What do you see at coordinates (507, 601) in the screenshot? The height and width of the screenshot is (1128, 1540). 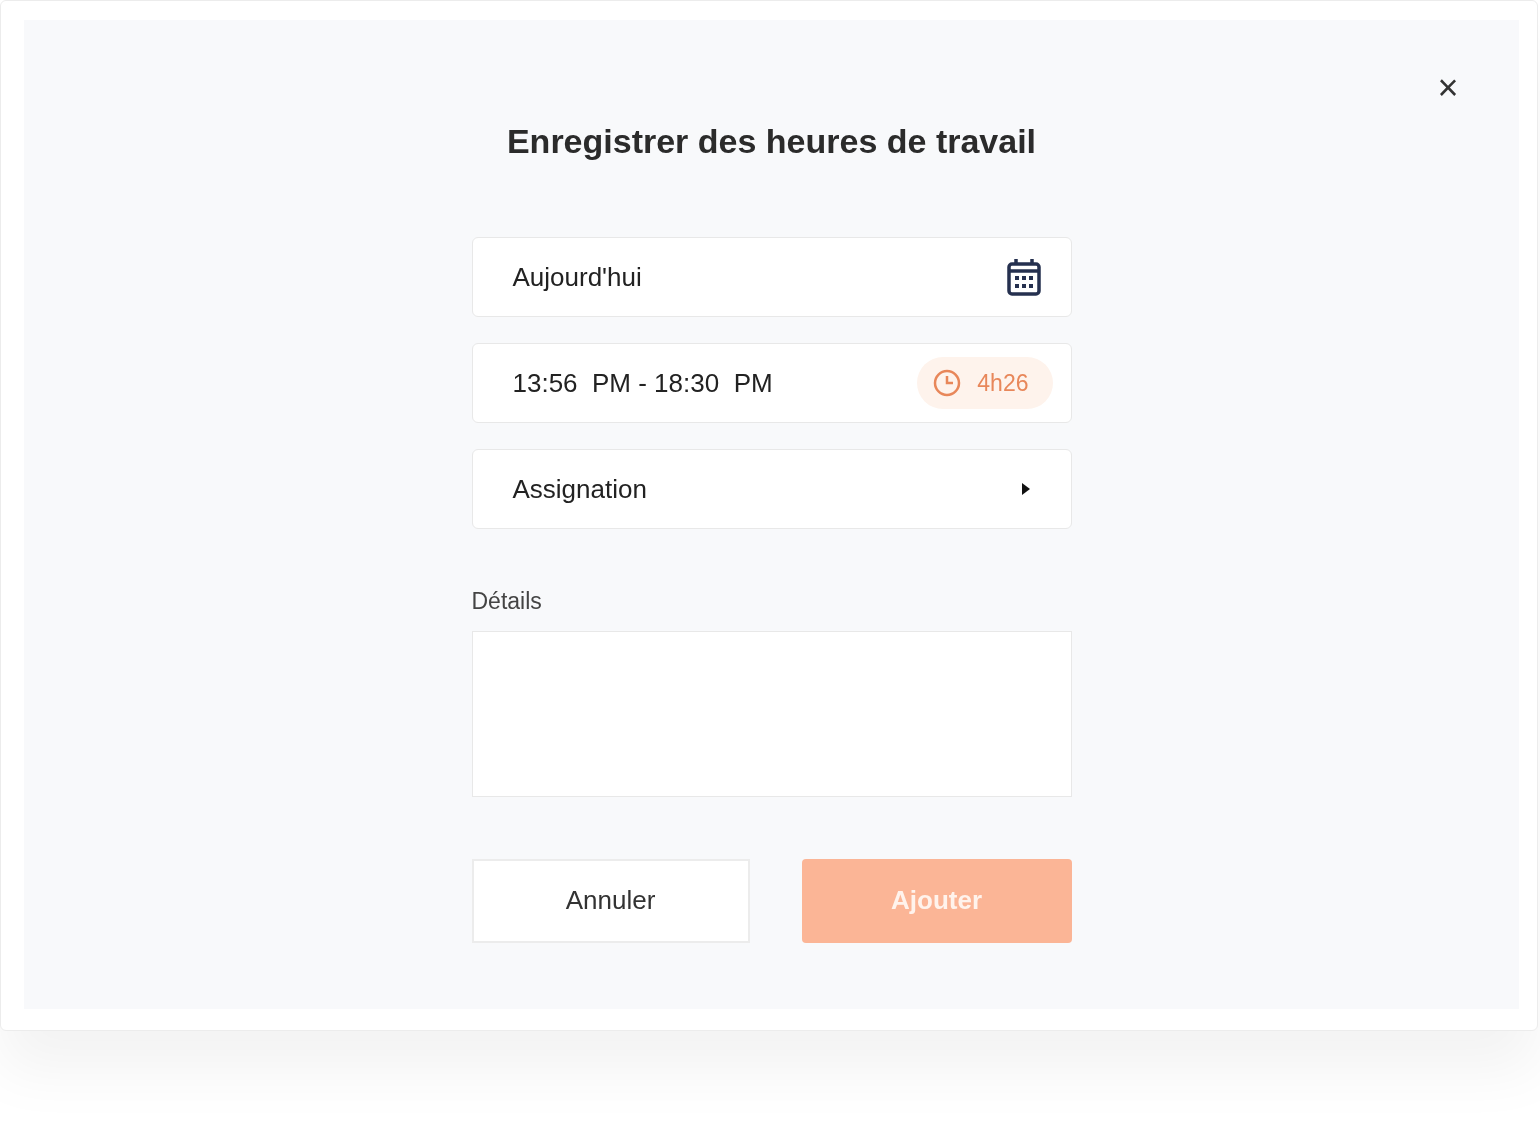 I see `details-label: Détails` at bounding box center [507, 601].